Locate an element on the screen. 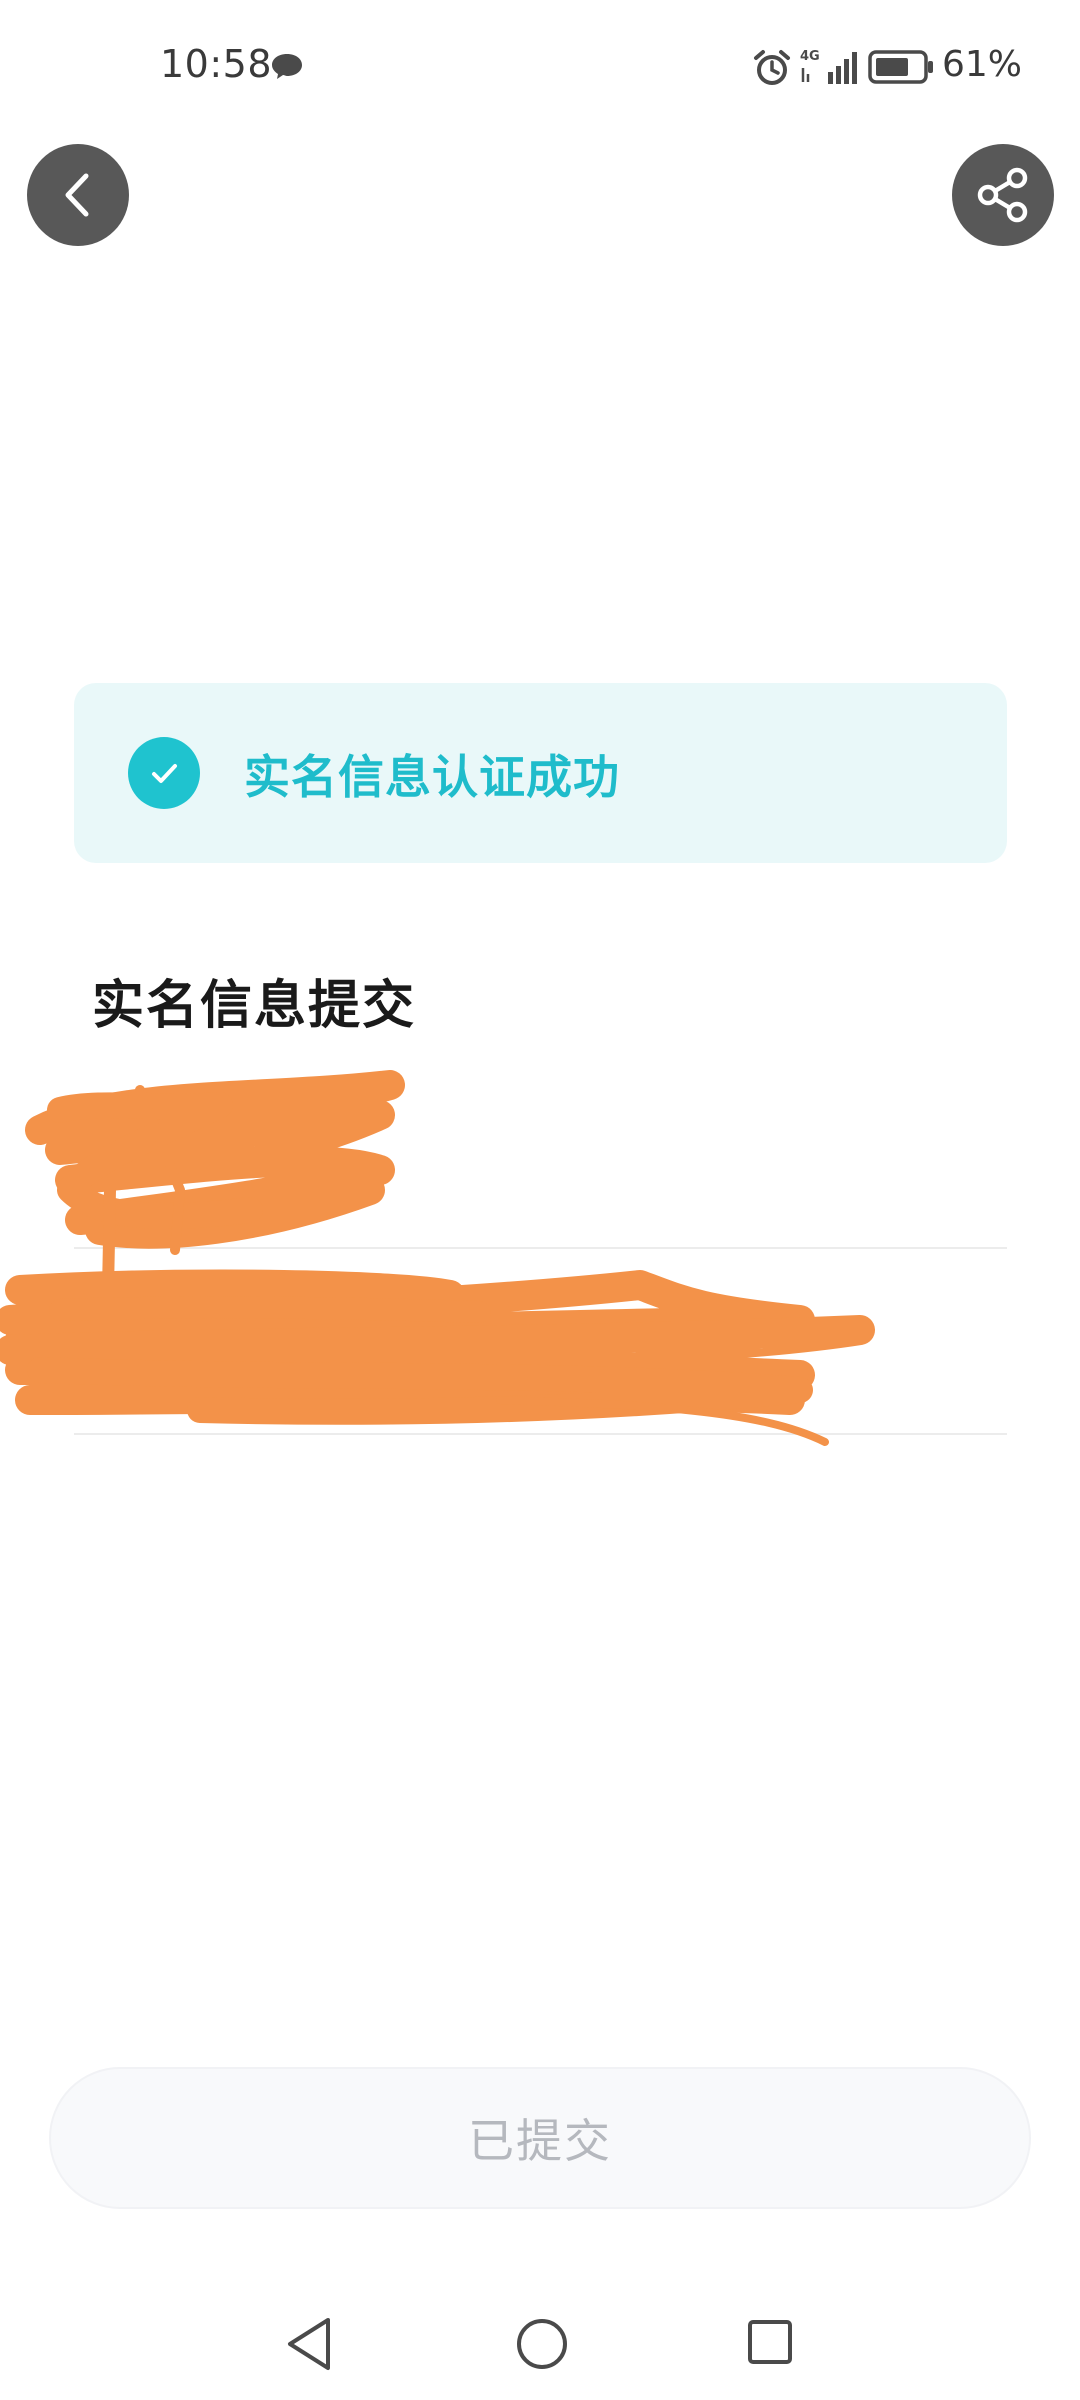 The image size is (1080, 2400). success-message: 实名信息认证成功 is located at coordinates (432, 777).